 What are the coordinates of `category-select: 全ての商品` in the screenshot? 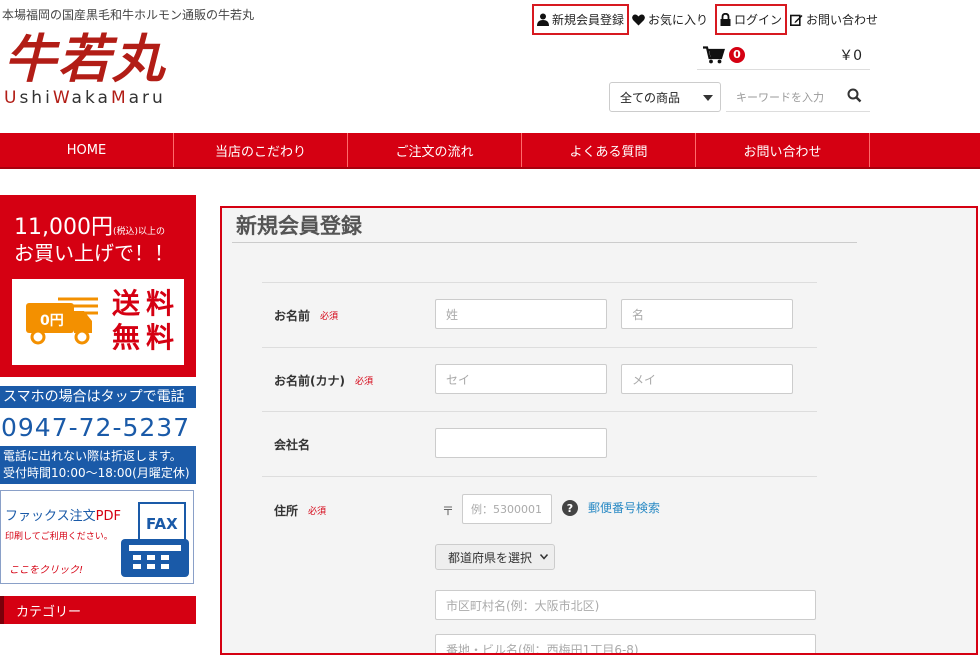 It's located at (665, 97).